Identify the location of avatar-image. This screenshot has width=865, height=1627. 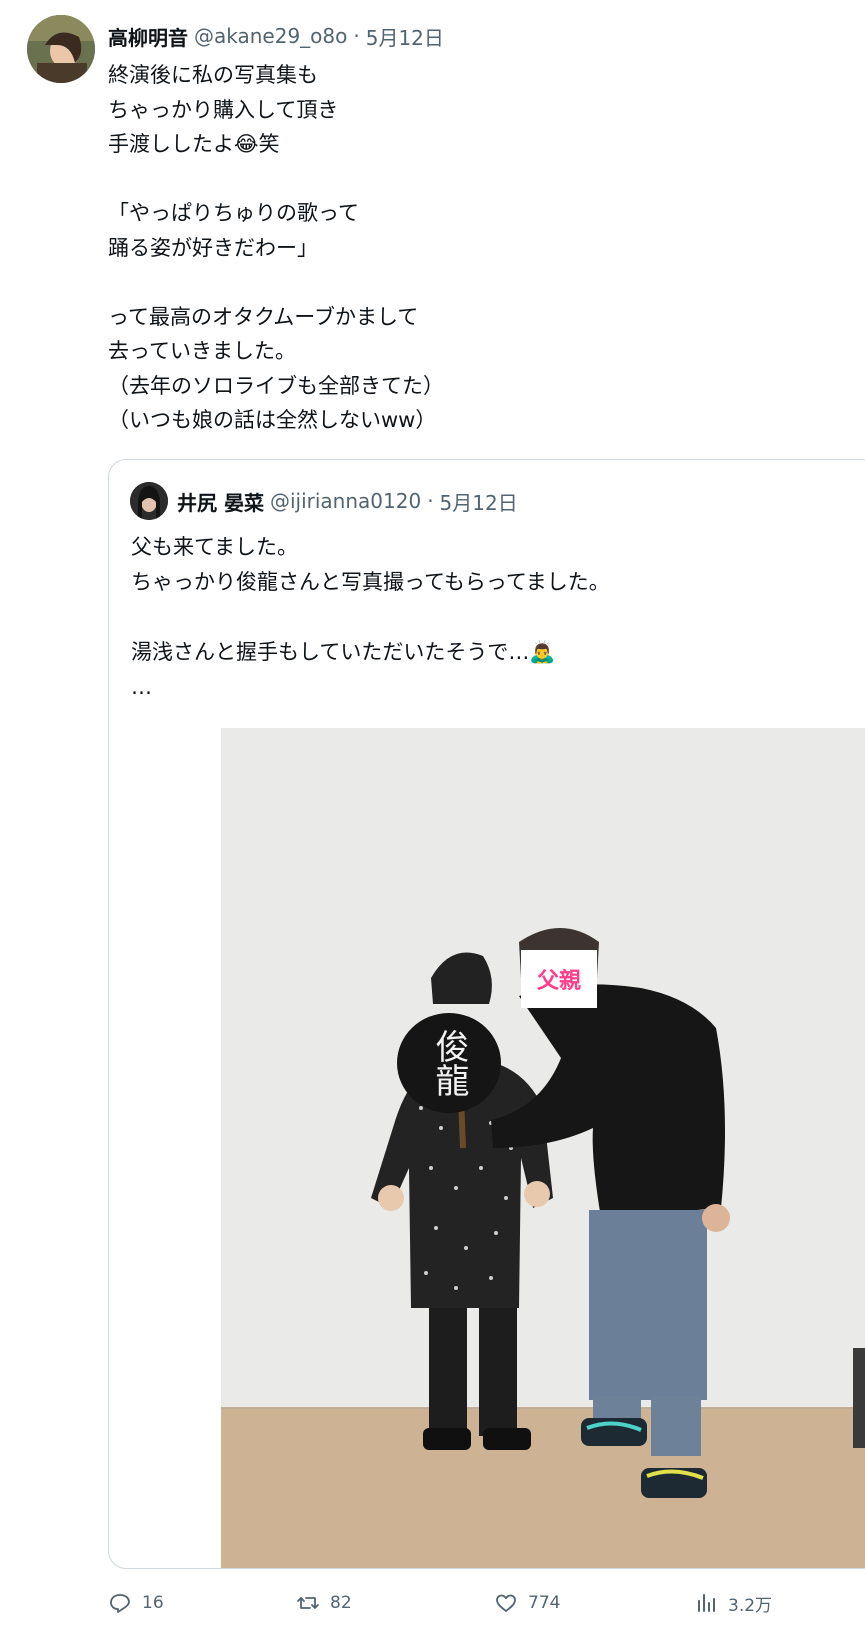
(61, 49).